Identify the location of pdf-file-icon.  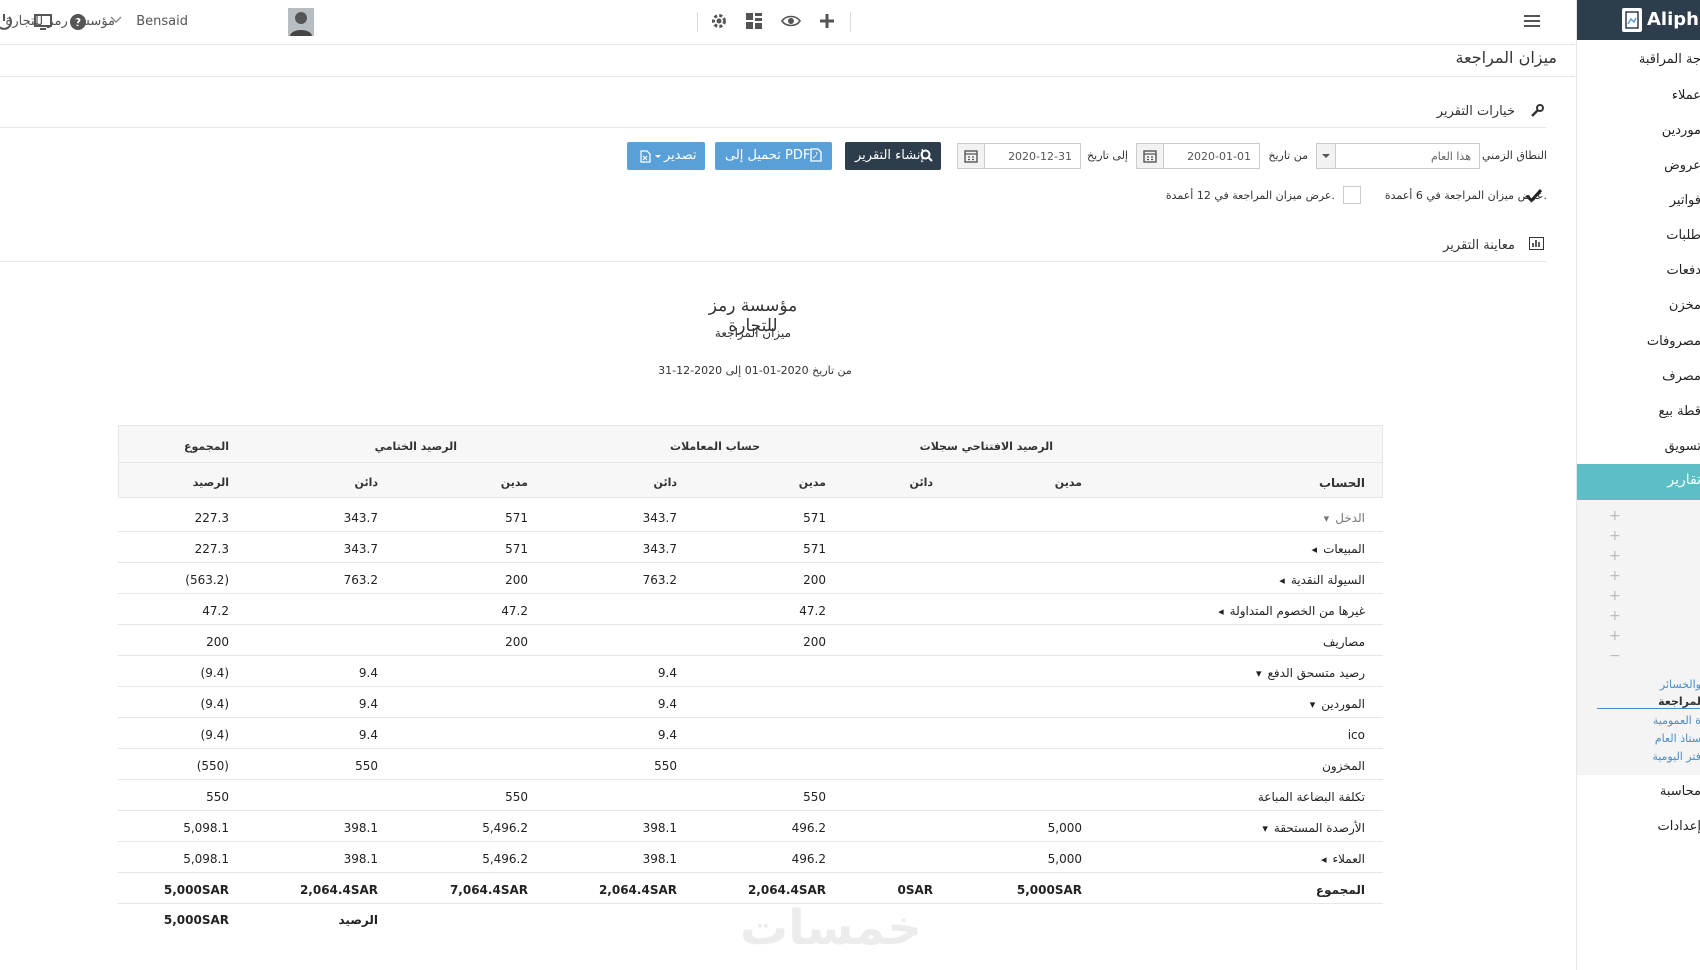
(816, 155).